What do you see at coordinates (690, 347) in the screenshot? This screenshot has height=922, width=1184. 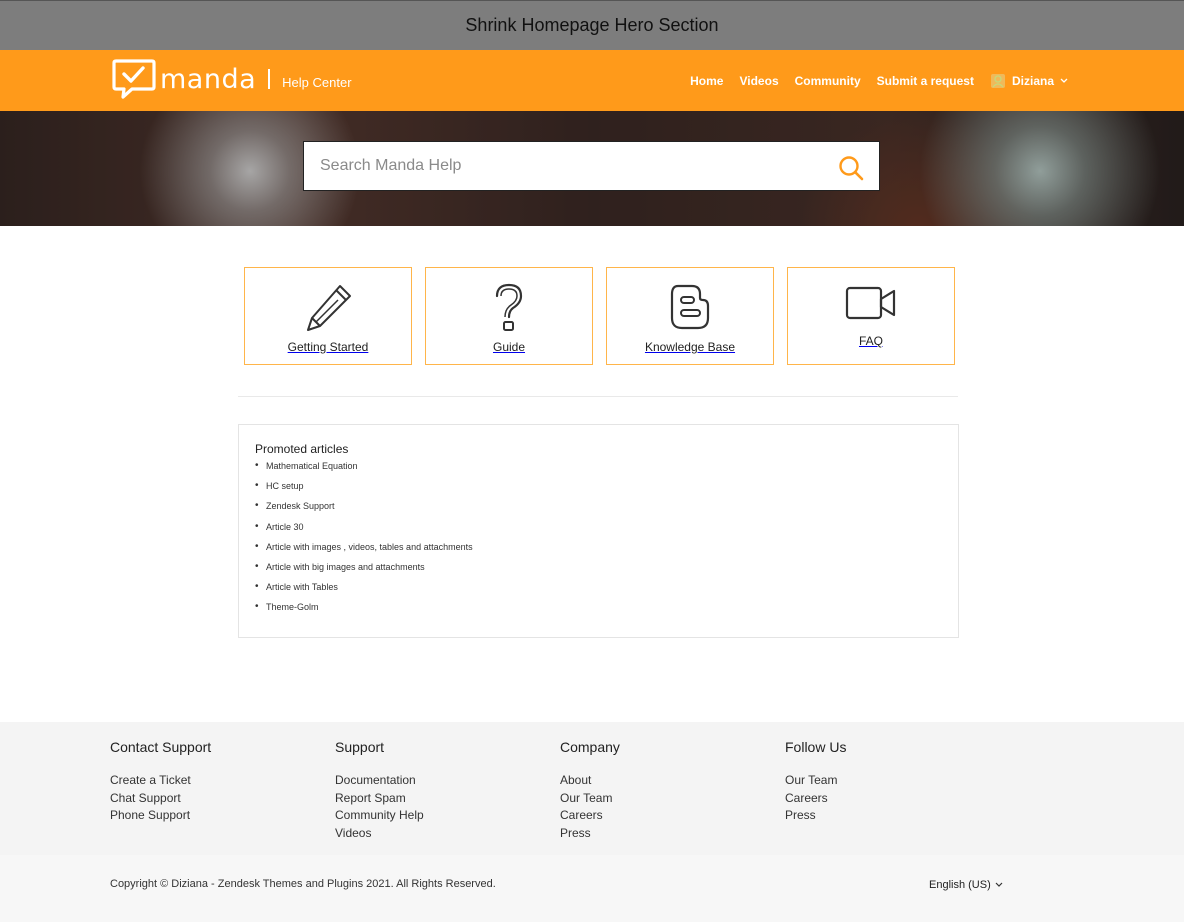 I see `card-label: Knowledge Base` at bounding box center [690, 347].